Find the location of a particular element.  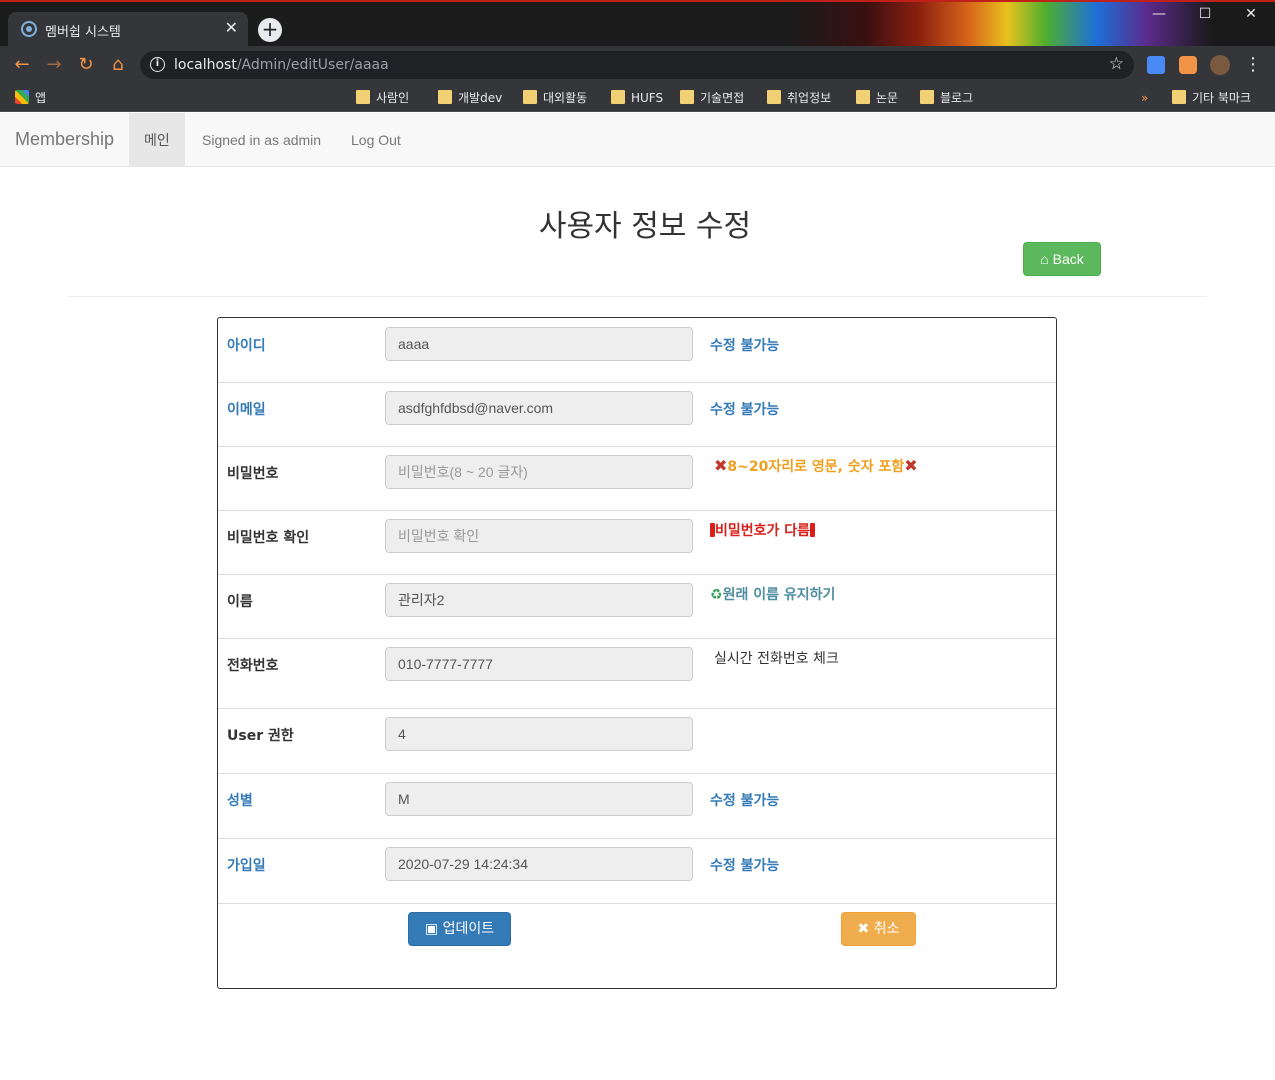

email-readonly-note: 수정 불가능 is located at coordinates (745, 410).